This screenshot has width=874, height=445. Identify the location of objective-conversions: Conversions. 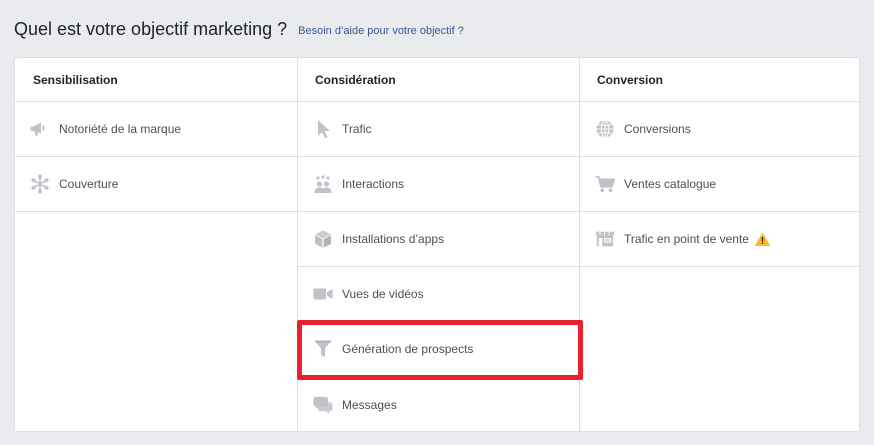
(719, 129).